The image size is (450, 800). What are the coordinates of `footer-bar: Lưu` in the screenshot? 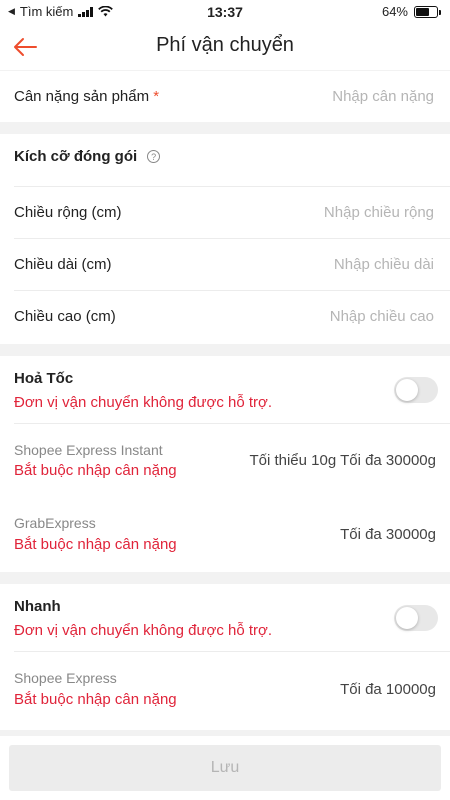 It's located at (225, 768).